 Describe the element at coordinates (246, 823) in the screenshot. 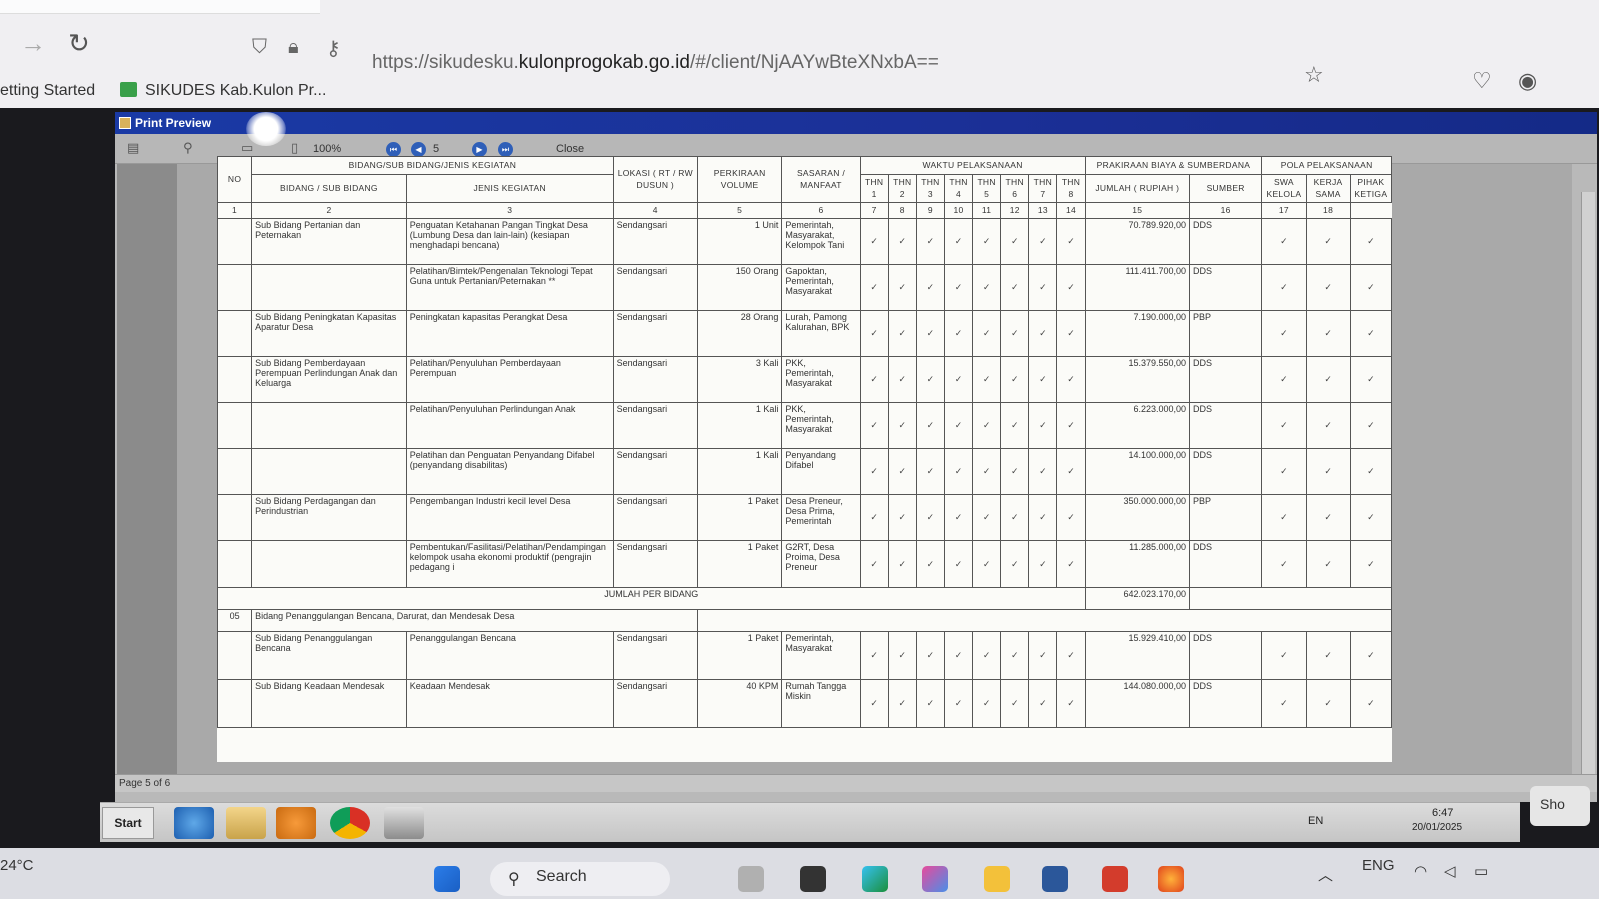

I see `folder-icon` at that location.